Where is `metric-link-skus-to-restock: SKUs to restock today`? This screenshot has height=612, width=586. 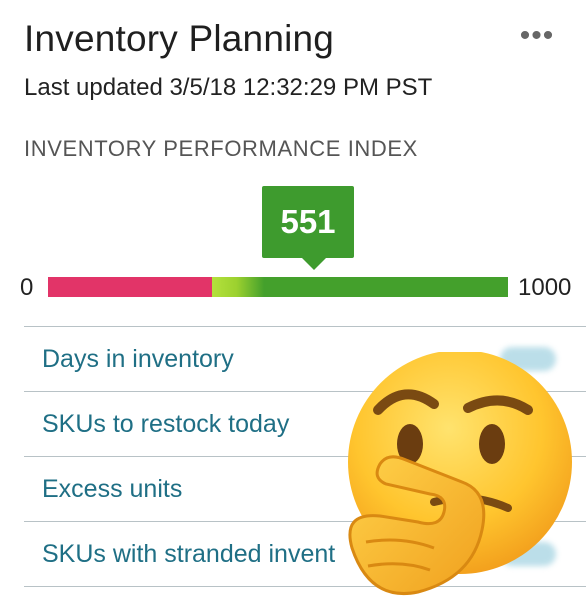 metric-link-skus-to-restock: SKUs to restock today is located at coordinates (156, 424).